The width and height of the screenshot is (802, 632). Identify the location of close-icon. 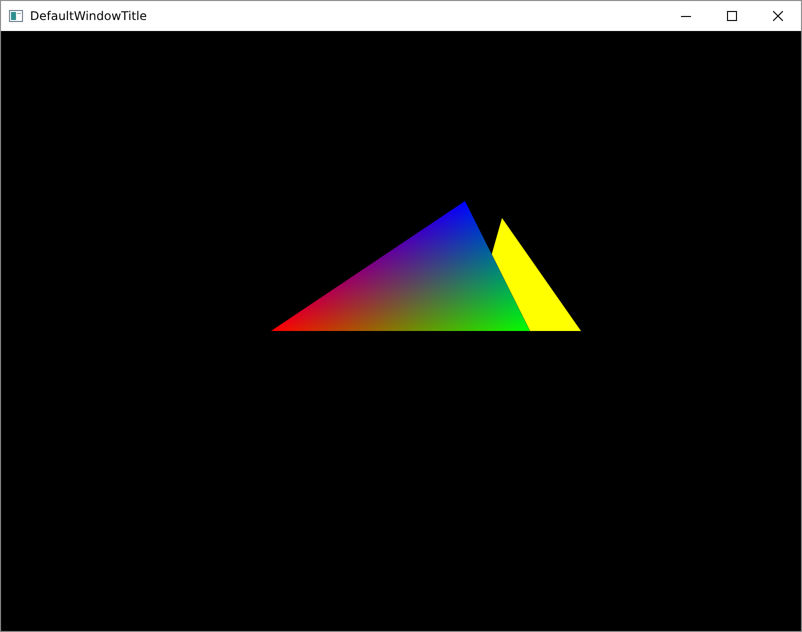
(778, 16).